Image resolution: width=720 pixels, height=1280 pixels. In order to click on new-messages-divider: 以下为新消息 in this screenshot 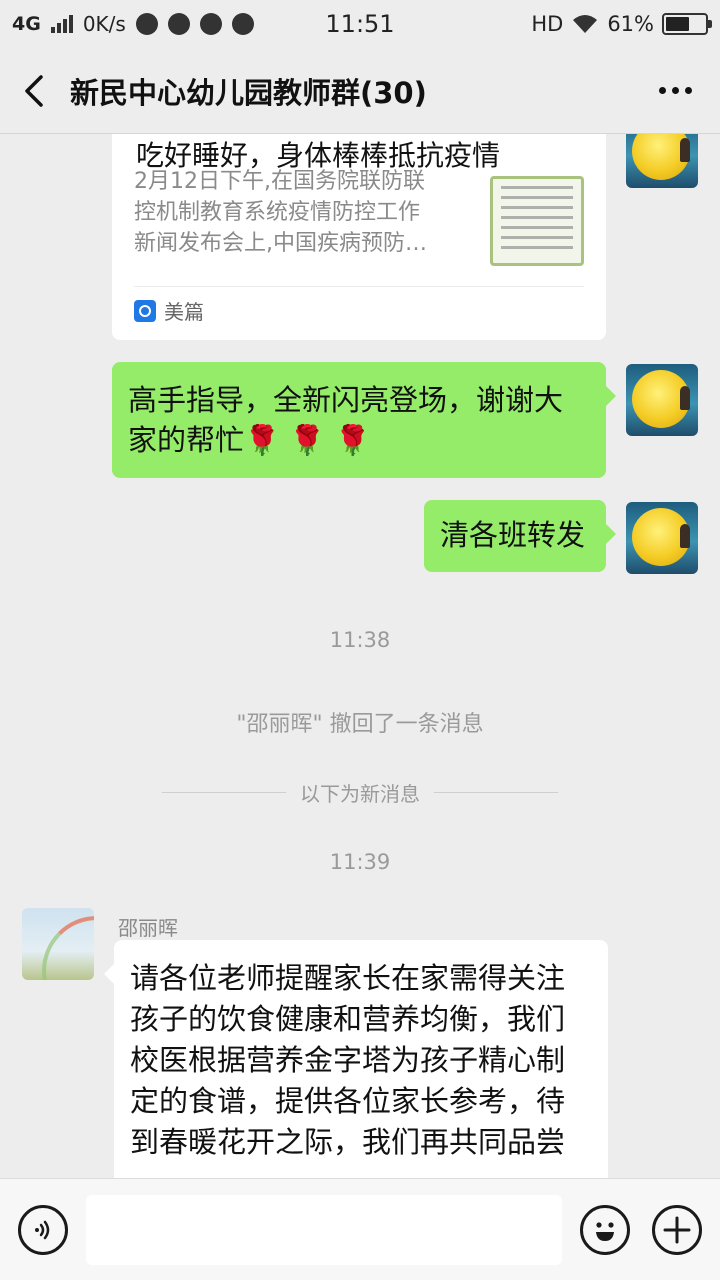, I will do `click(360, 792)`.